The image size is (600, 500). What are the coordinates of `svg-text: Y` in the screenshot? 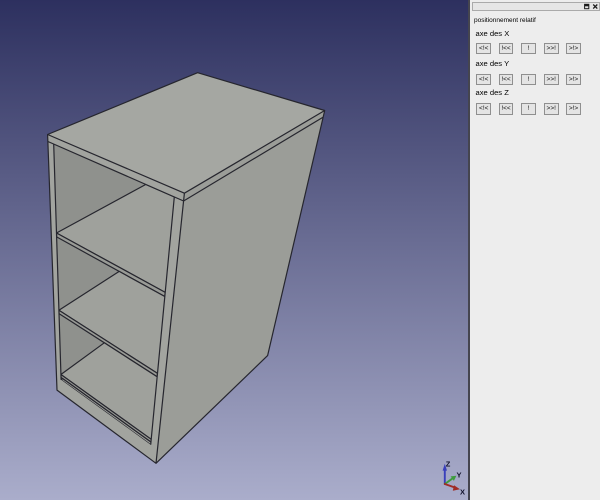 It's located at (459, 475).